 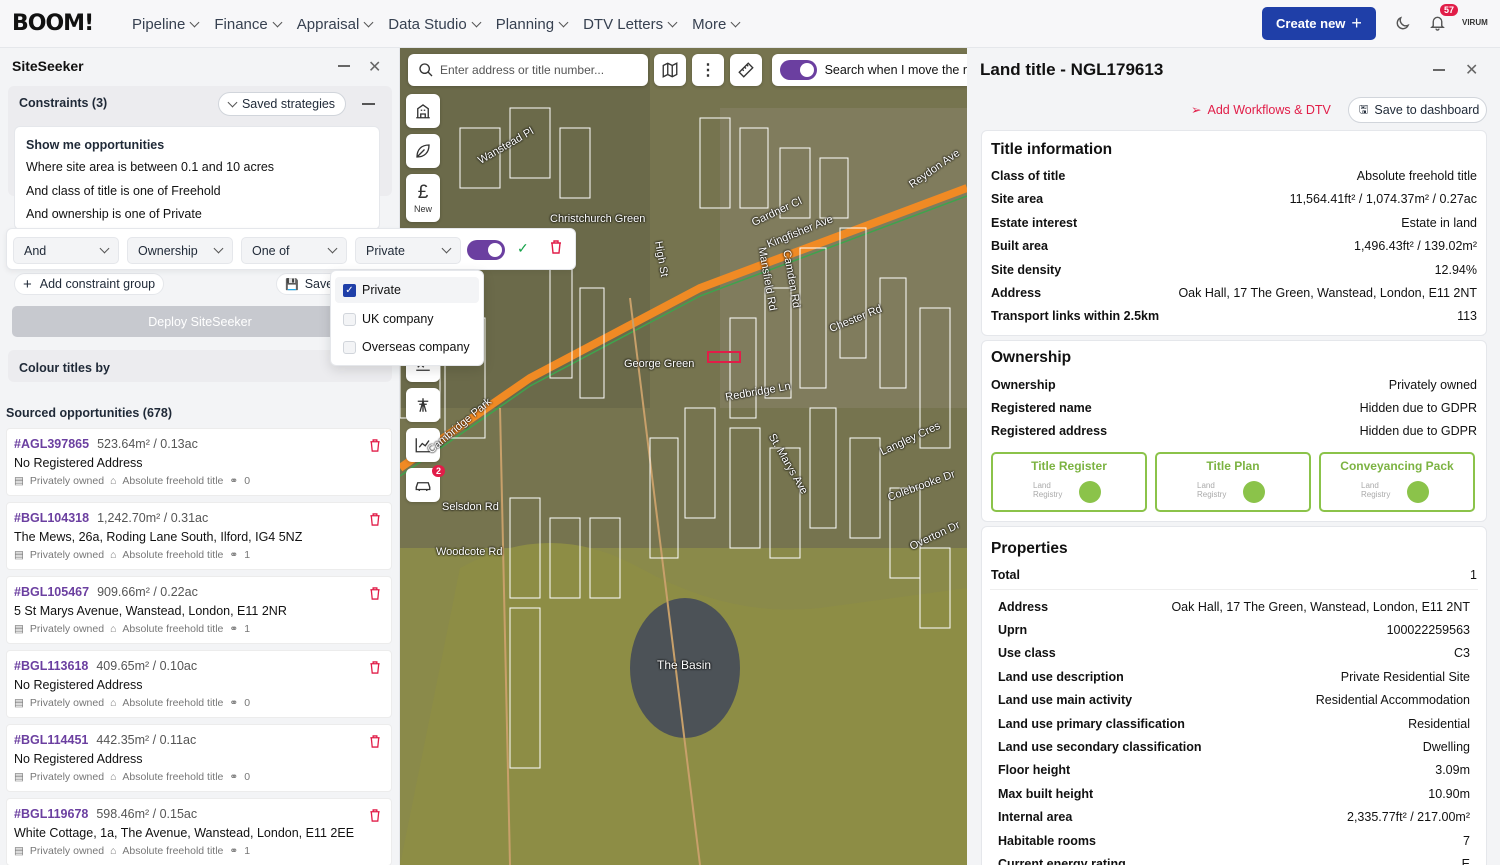 I want to click on user-avatar: VIRUM, so click(x=1475, y=22).